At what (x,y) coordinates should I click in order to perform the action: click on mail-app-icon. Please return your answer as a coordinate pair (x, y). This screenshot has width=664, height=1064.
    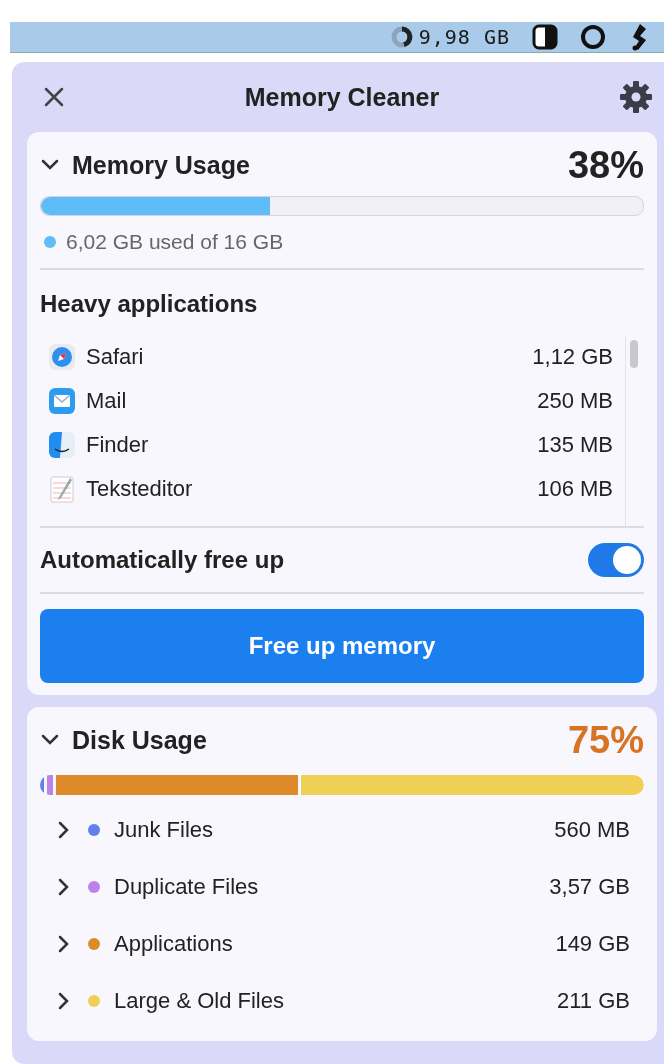
    Looking at the image, I should click on (62, 401).